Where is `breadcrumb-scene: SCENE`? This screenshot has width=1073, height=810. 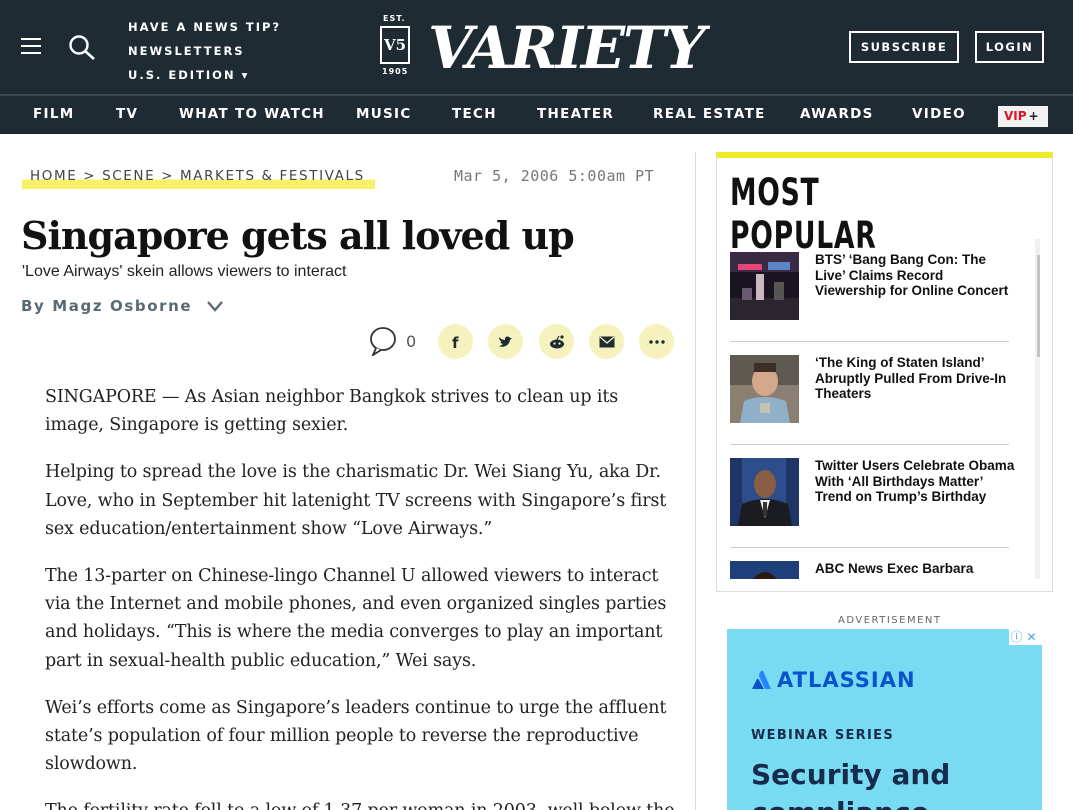
breadcrumb-scene: SCENE is located at coordinates (128, 176).